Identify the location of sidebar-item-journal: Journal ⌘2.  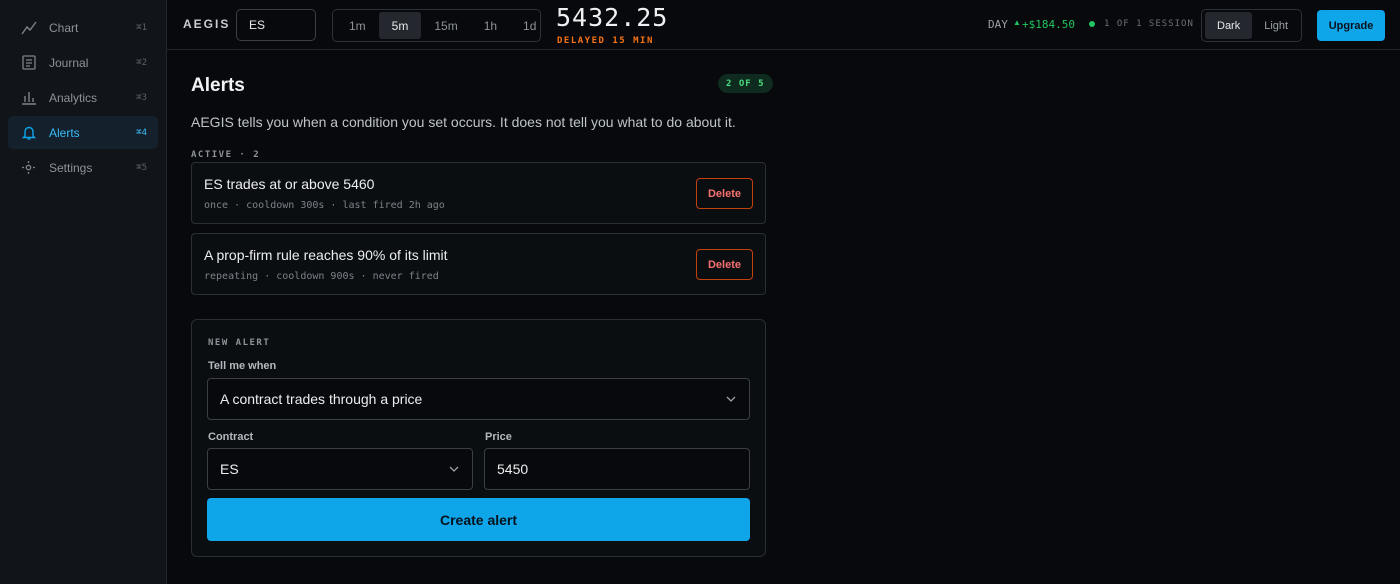
(83, 62).